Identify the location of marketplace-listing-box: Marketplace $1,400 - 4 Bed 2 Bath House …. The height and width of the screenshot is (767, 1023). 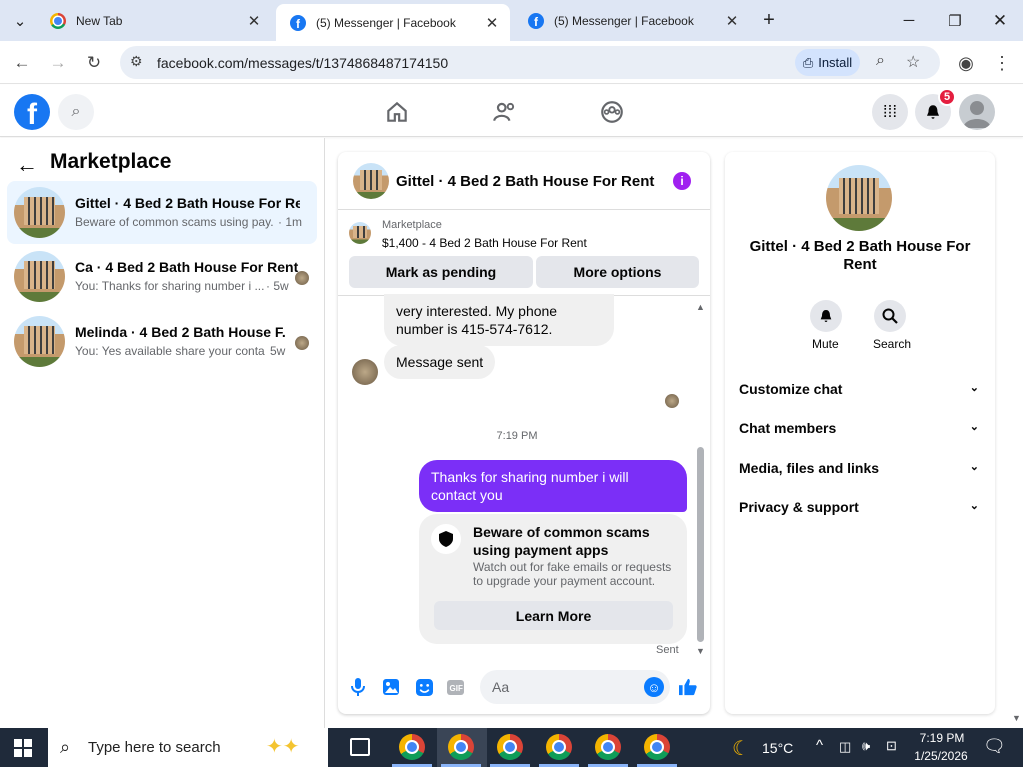
(524, 253).